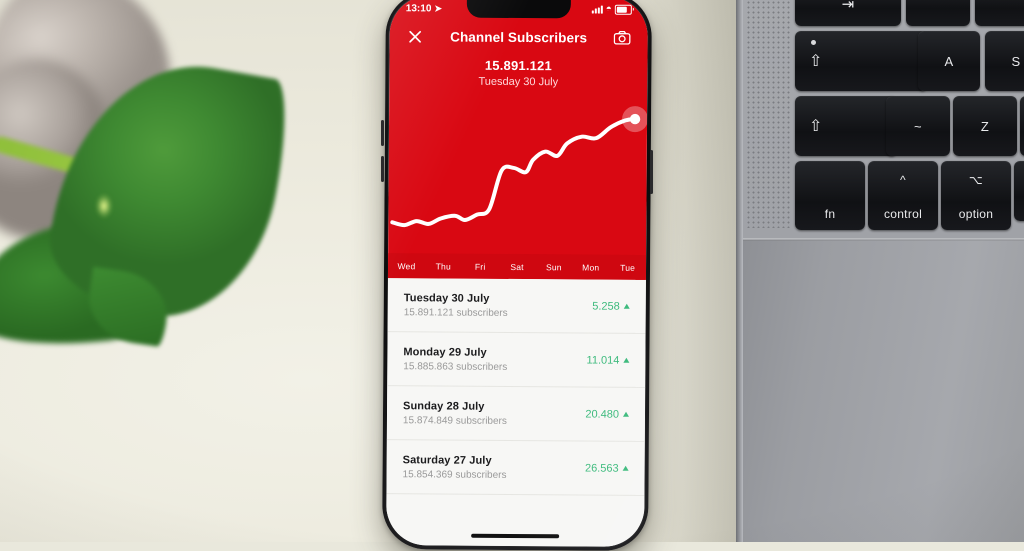 Image resolution: width=1024 pixels, height=551 pixels. I want to click on key-fn-label: fn, so click(830, 214).